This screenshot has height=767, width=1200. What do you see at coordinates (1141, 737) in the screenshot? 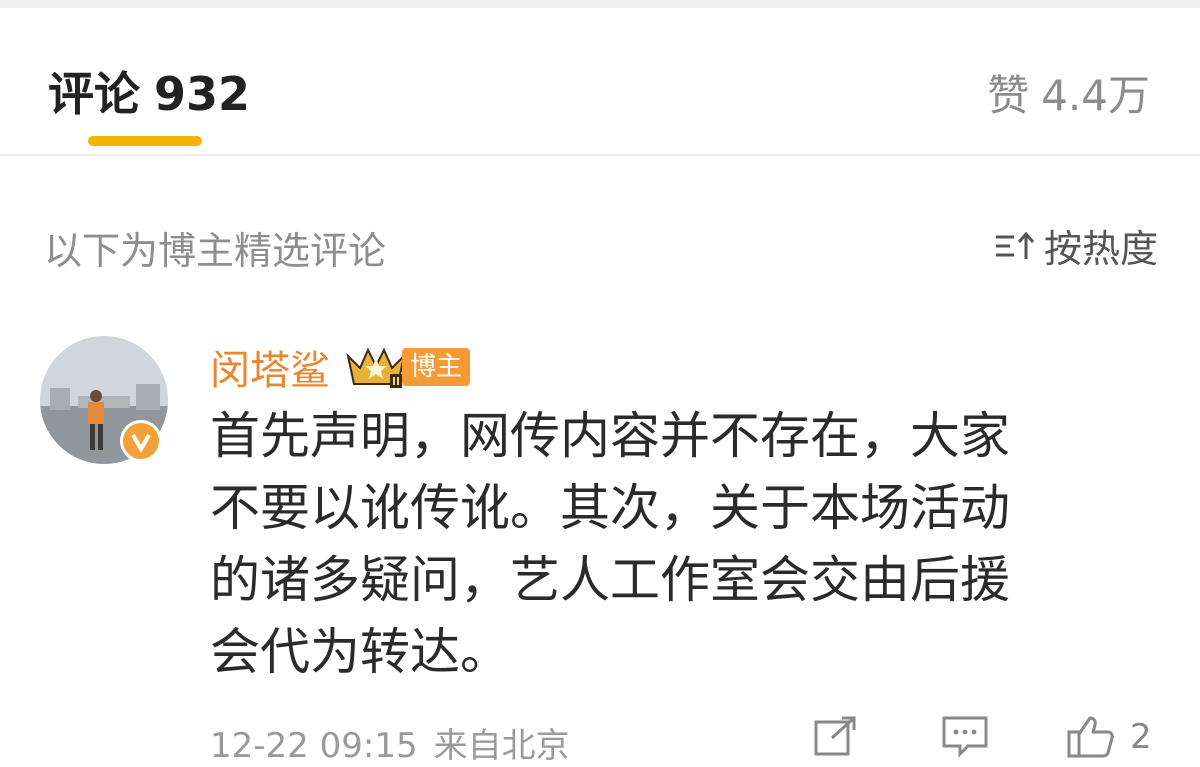
I see `like-count: 2` at bounding box center [1141, 737].